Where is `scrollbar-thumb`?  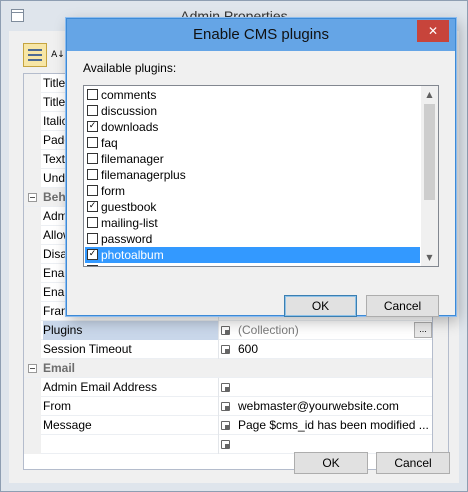
scrollbar-thumb is located at coordinates (429, 152).